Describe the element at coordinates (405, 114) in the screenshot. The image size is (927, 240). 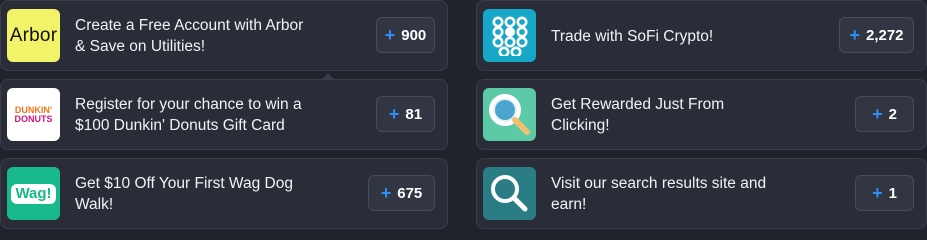
I see `points-badge: + 81` at that location.